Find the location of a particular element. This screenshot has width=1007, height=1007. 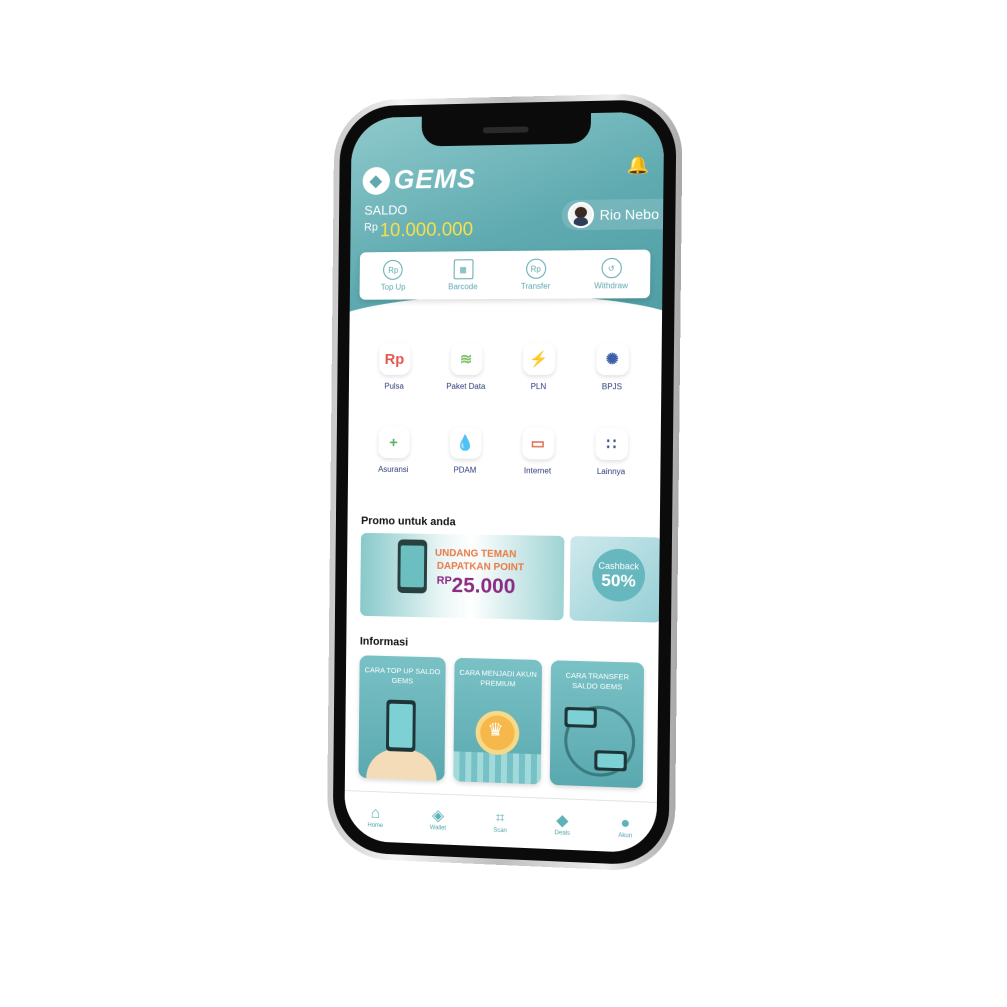

tab-label: Home is located at coordinates (375, 826).